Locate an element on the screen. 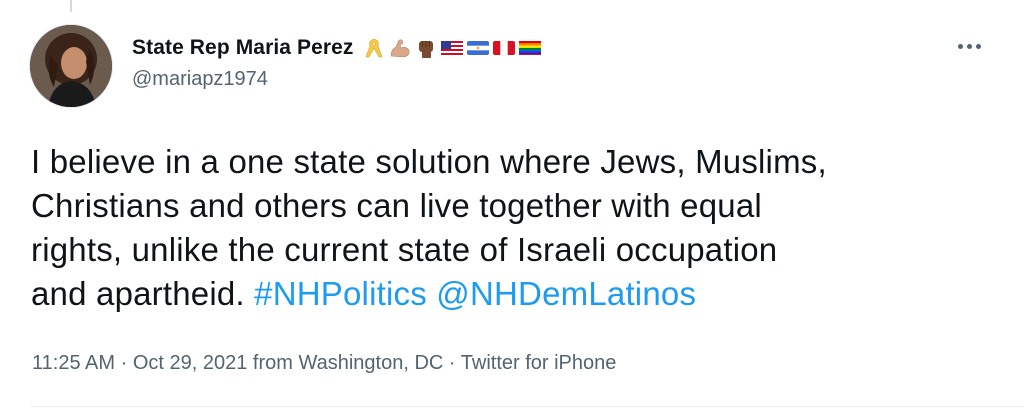  mention-link: @NHDemLatinos is located at coordinates (566, 293).